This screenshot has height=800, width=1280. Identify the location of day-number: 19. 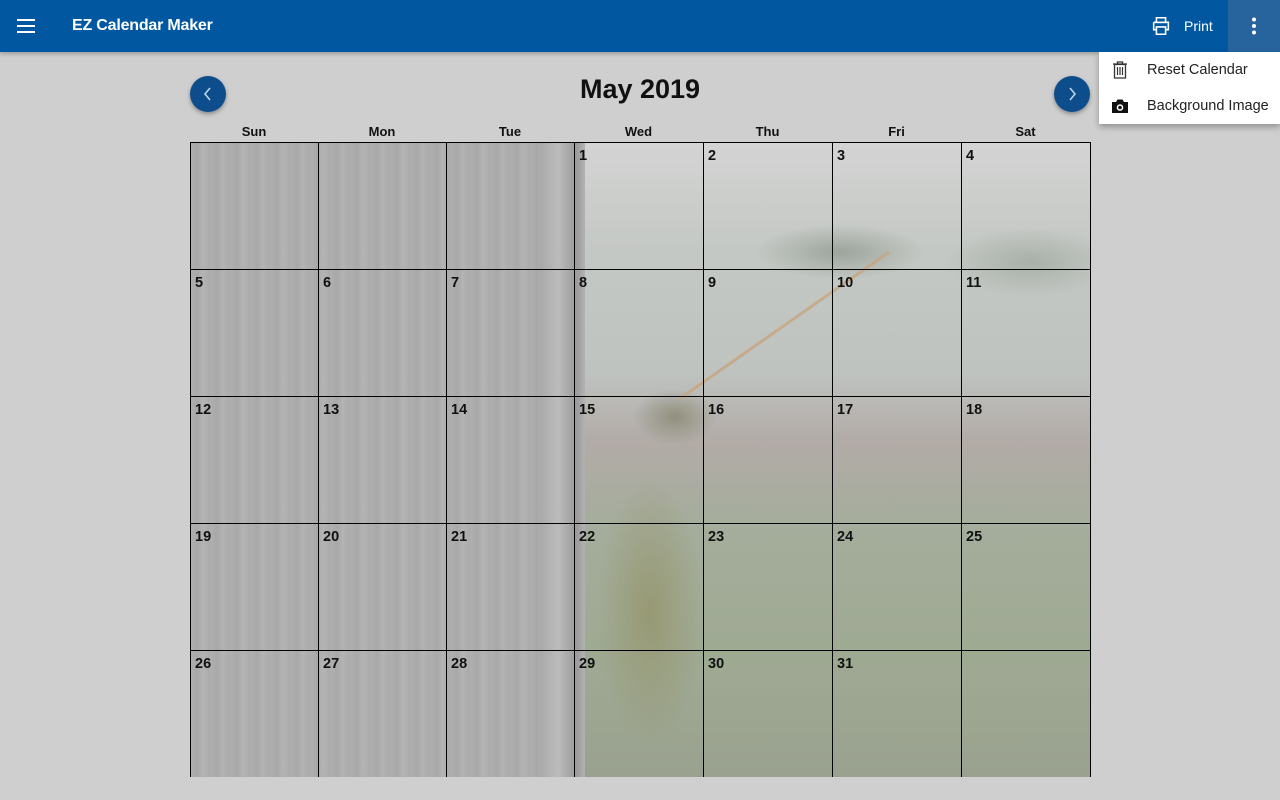
(203, 537).